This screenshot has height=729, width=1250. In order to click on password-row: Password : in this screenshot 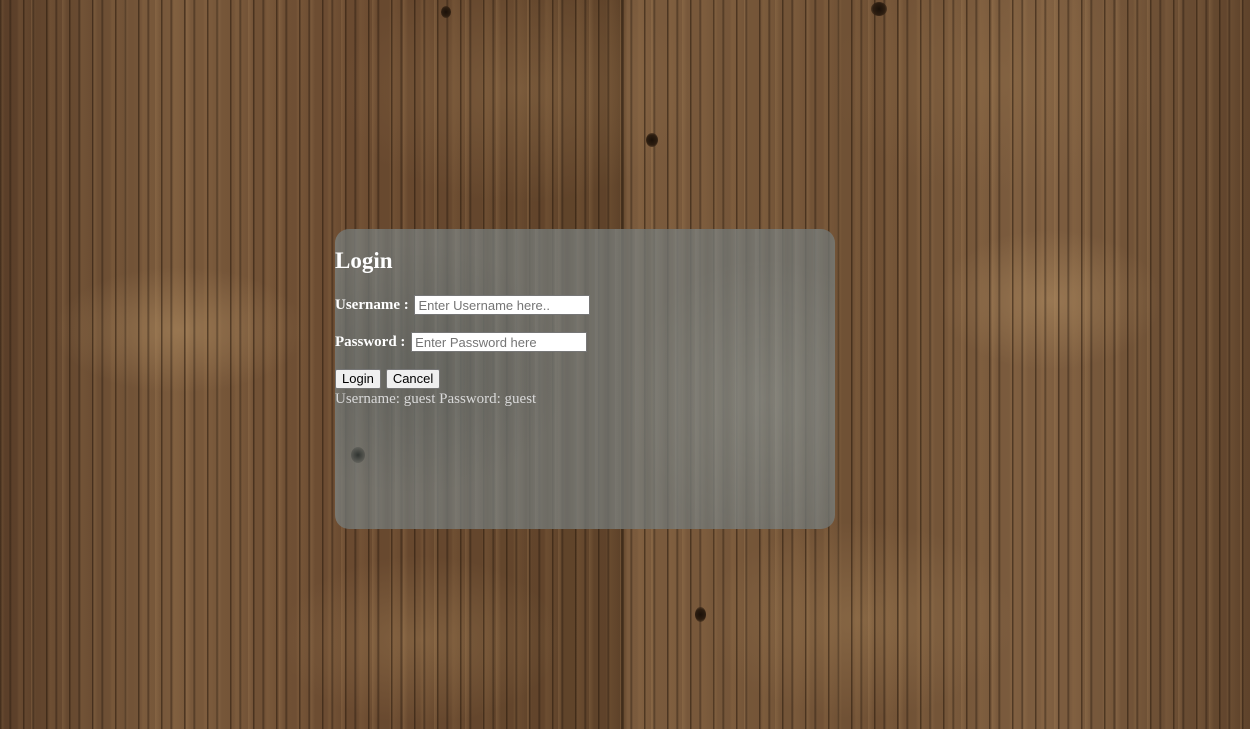, I will do `click(461, 342)`.